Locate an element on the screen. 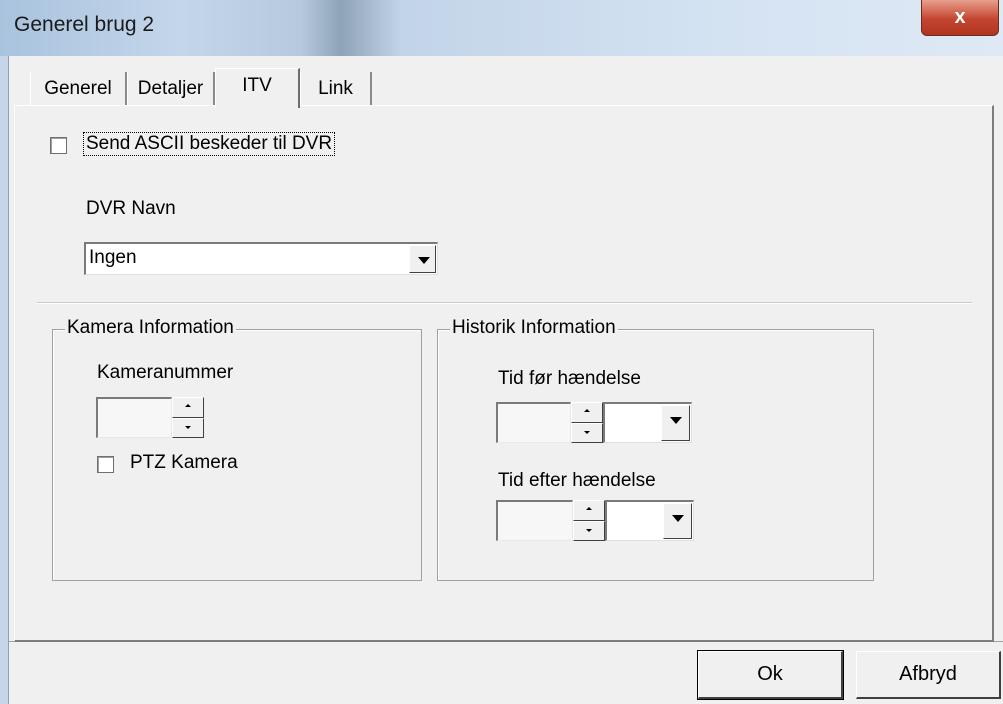 The width and height of the screenshot is (1003, 704). time-before-input is located at coordinates (533, 422).